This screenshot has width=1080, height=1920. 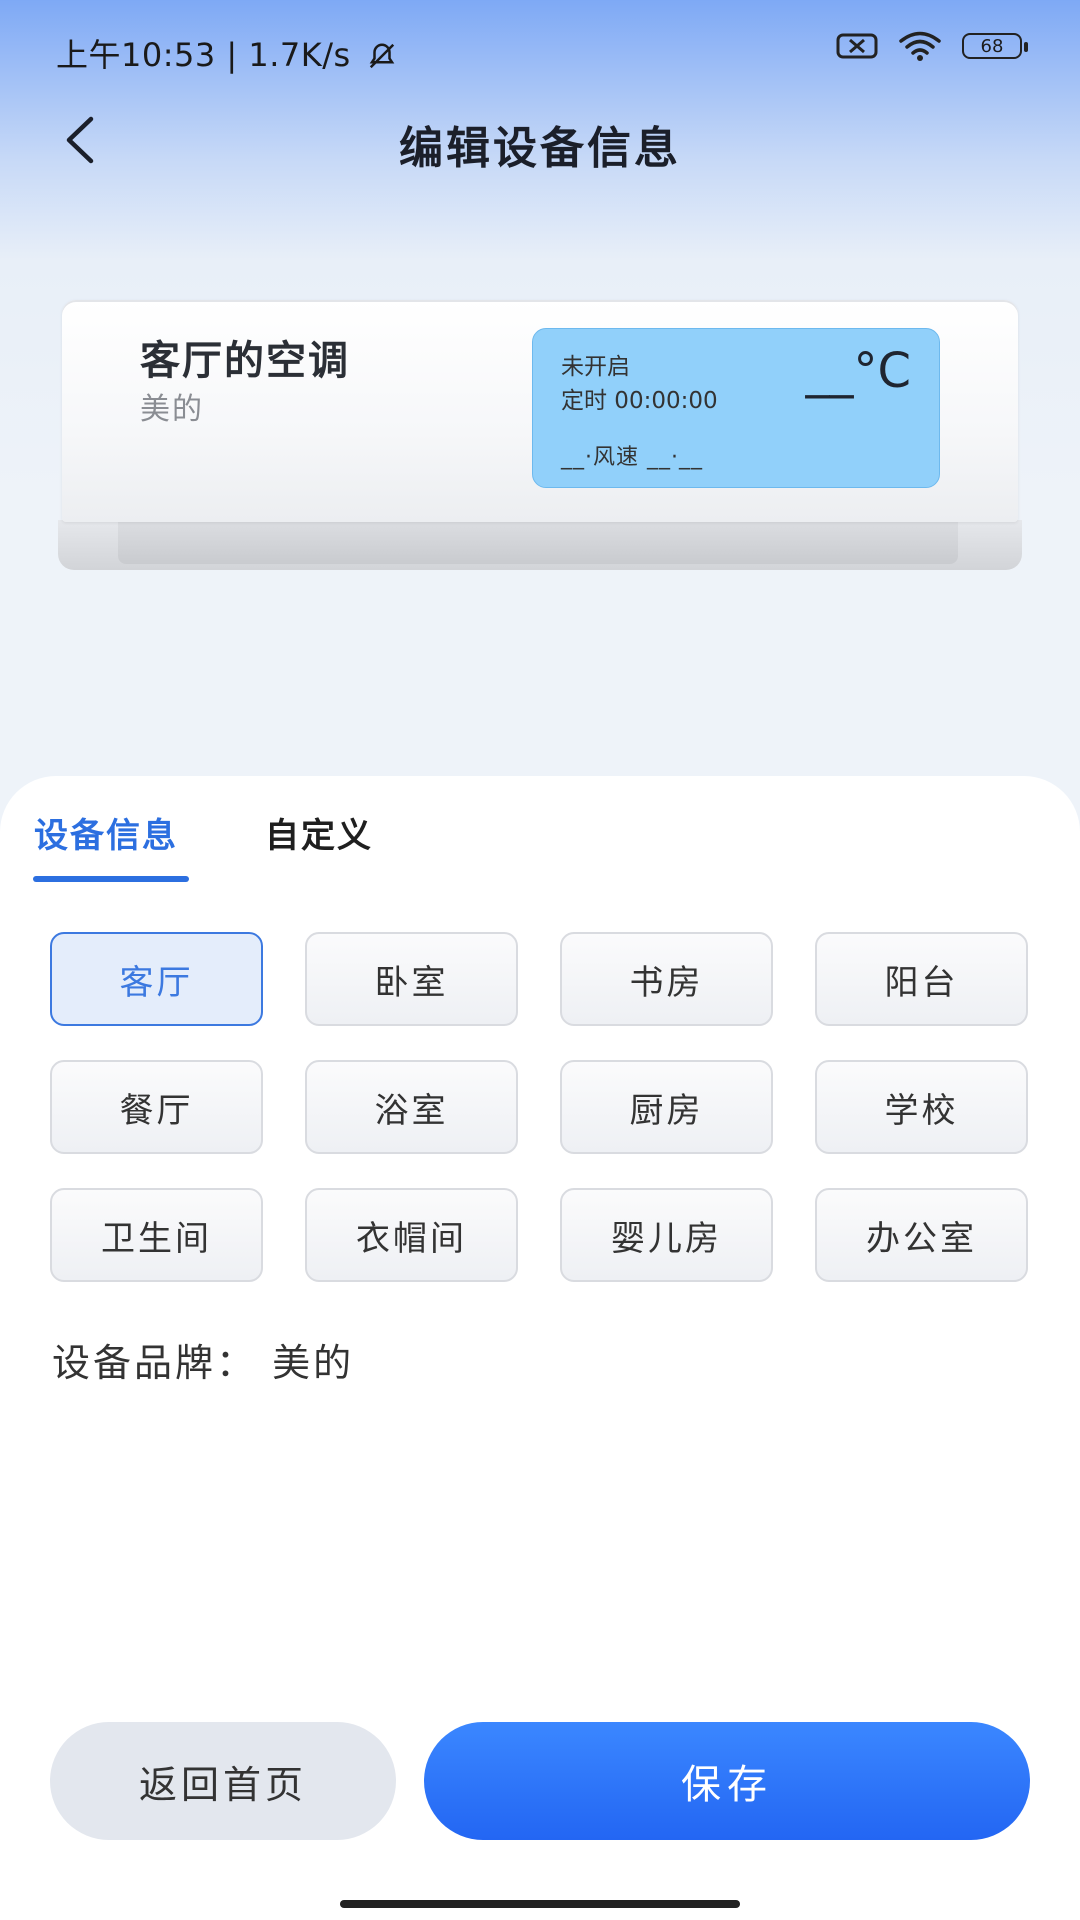 What do you see at coordinates (992, 46) in the screenshot?
I see `battery-level: 68` at bounding box center [992, 46].